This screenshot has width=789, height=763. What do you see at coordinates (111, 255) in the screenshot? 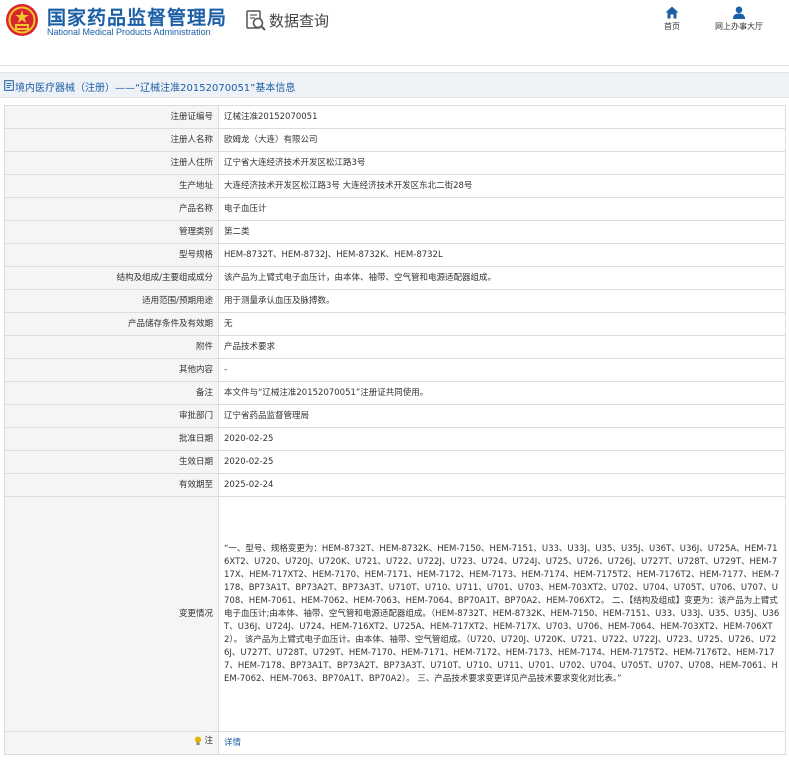
I see `field-label: 型号规格` at bounding box center [111, 255].